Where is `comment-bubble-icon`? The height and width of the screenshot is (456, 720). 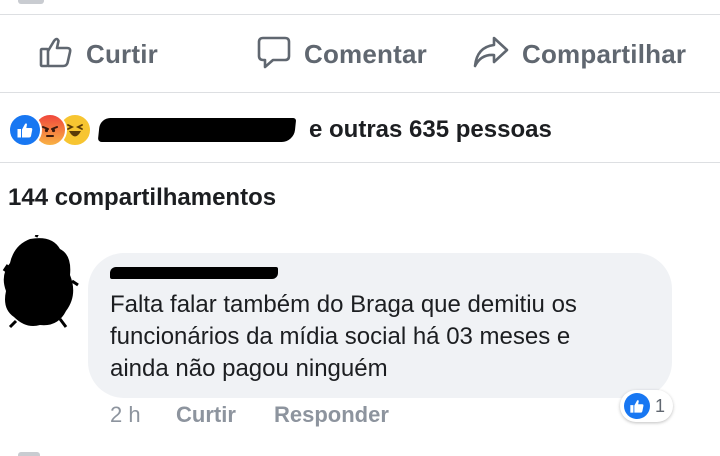
comment-bubble-icon is located at coordinates (274, 54).